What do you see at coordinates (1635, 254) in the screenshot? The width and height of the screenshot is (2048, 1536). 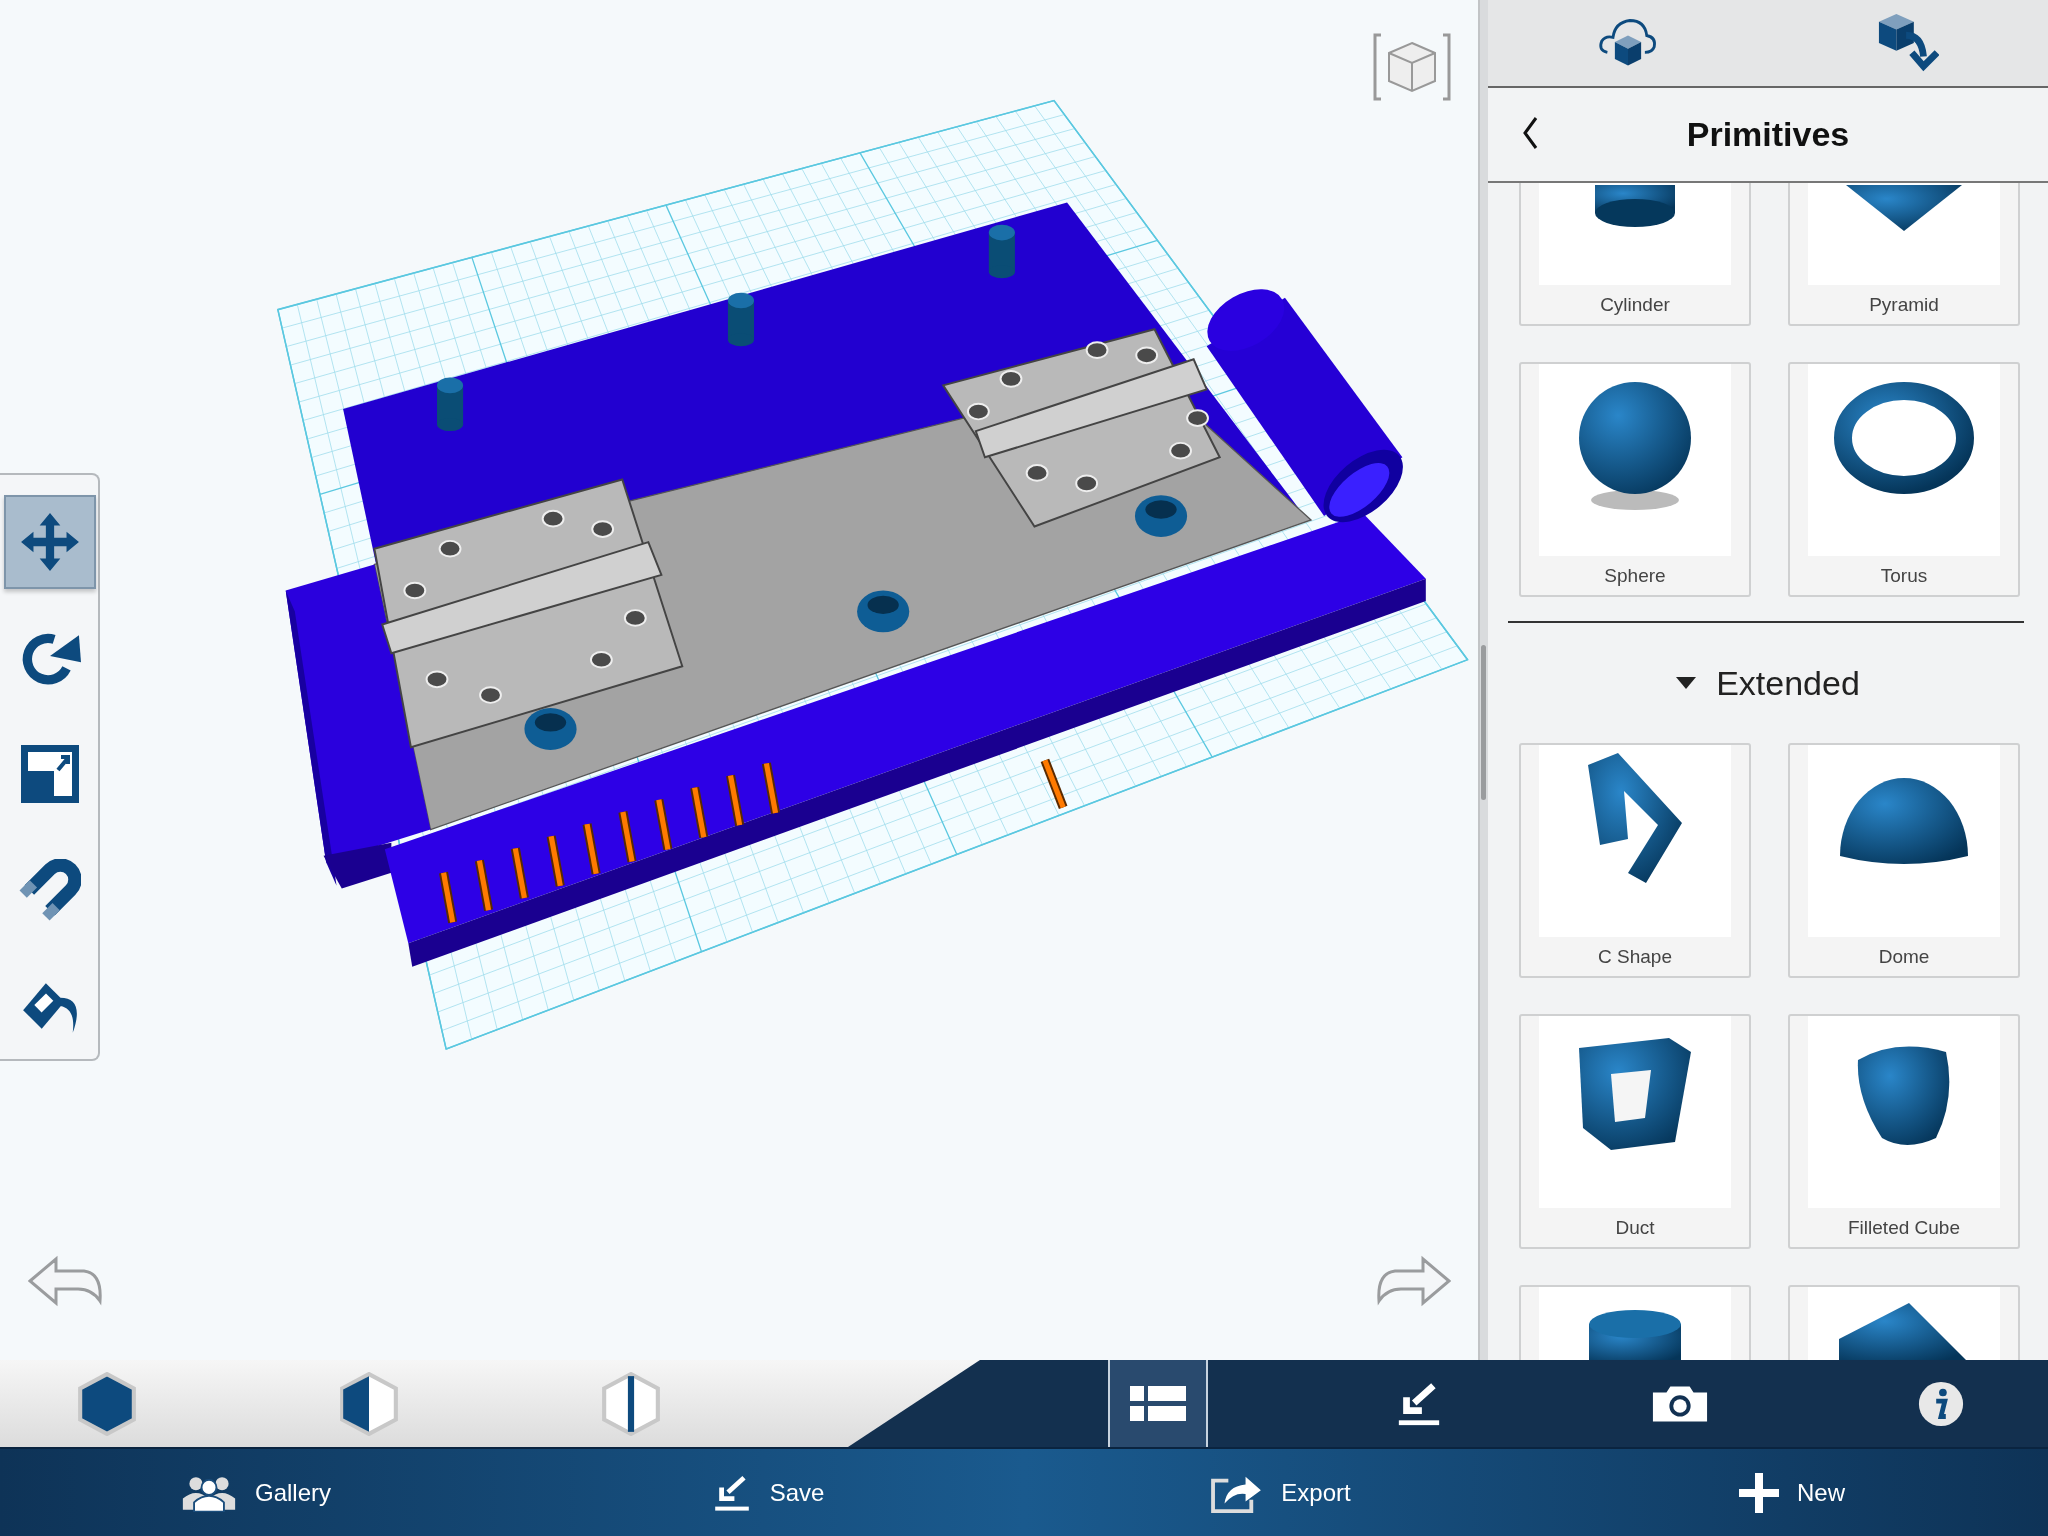 I see `primitive-card: Cylinder` at bounding box center [1635, 254].